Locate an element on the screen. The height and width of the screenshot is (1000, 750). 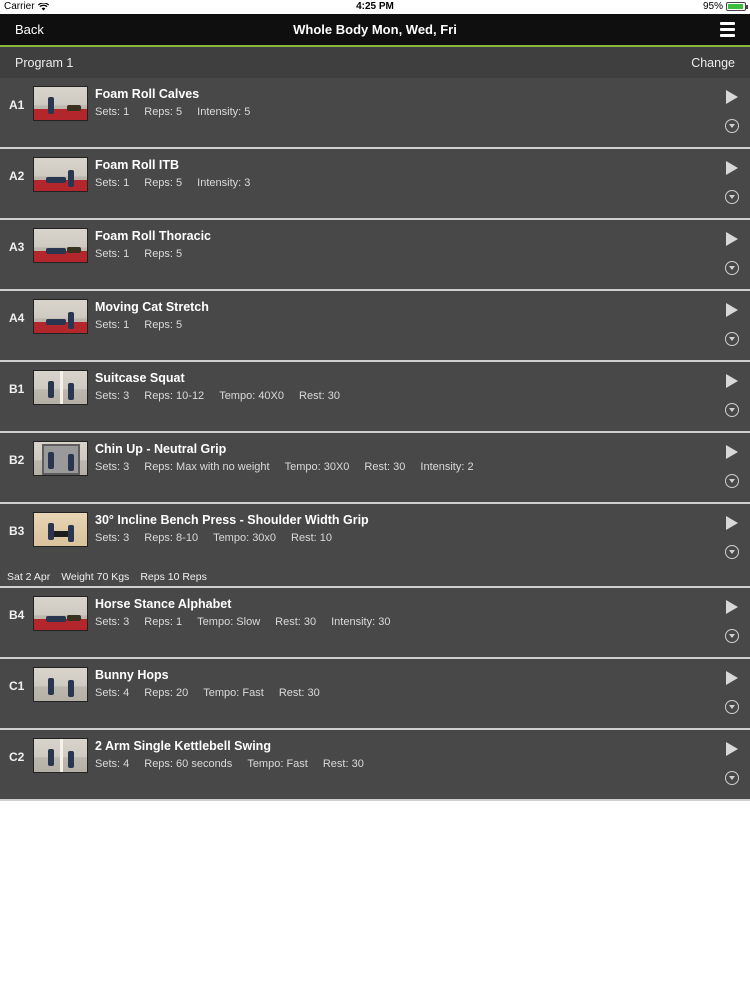
stat-reps: Reps: 10-12 is located at coordinates (174, 396).